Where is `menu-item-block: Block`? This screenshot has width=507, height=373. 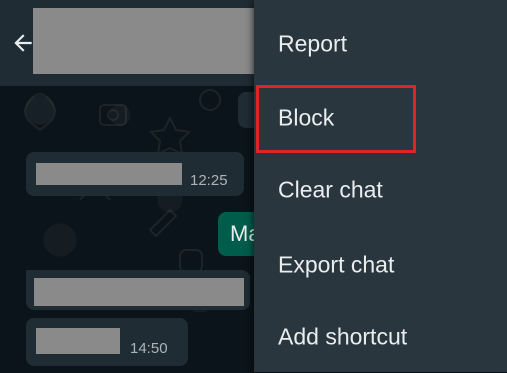
menu-item-block: Block is located at coordinates (380, 118).